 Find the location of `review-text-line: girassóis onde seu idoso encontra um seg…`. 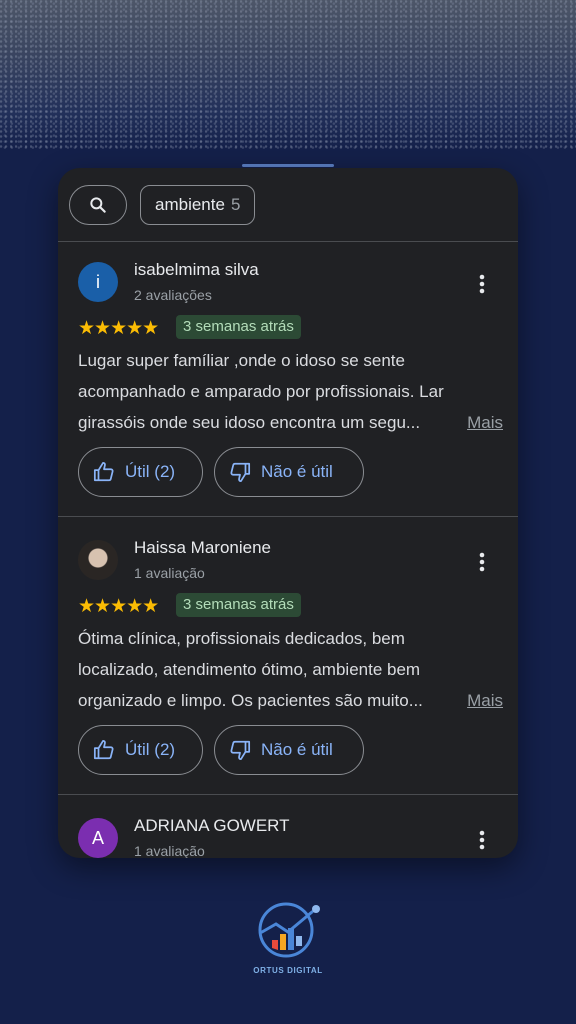

review-text-line: girassóis onde seu idoso encontra um seg… is located at coordinates (290, 422).